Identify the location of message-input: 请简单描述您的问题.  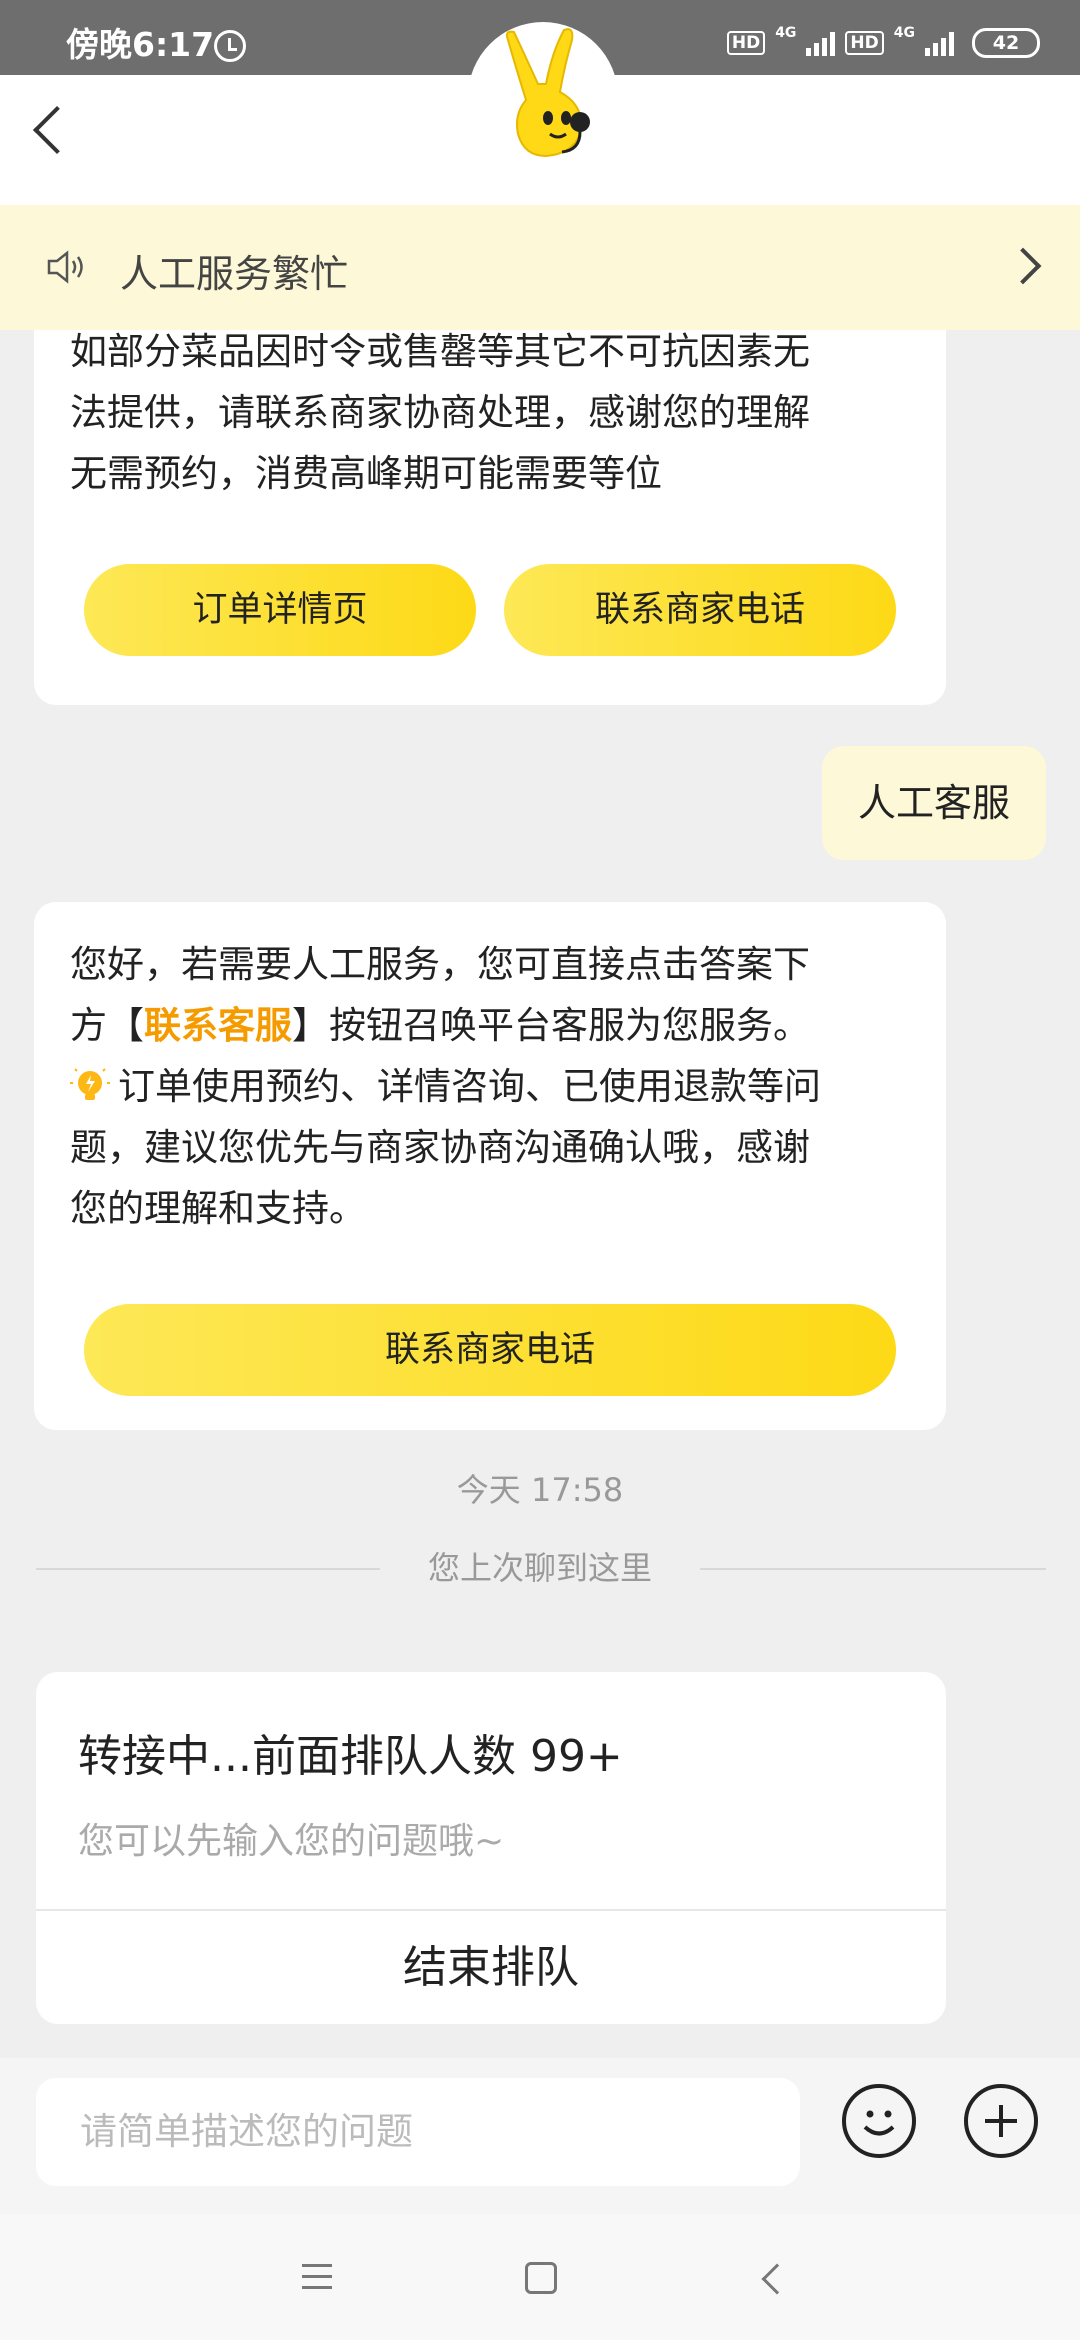
(418, 2132).